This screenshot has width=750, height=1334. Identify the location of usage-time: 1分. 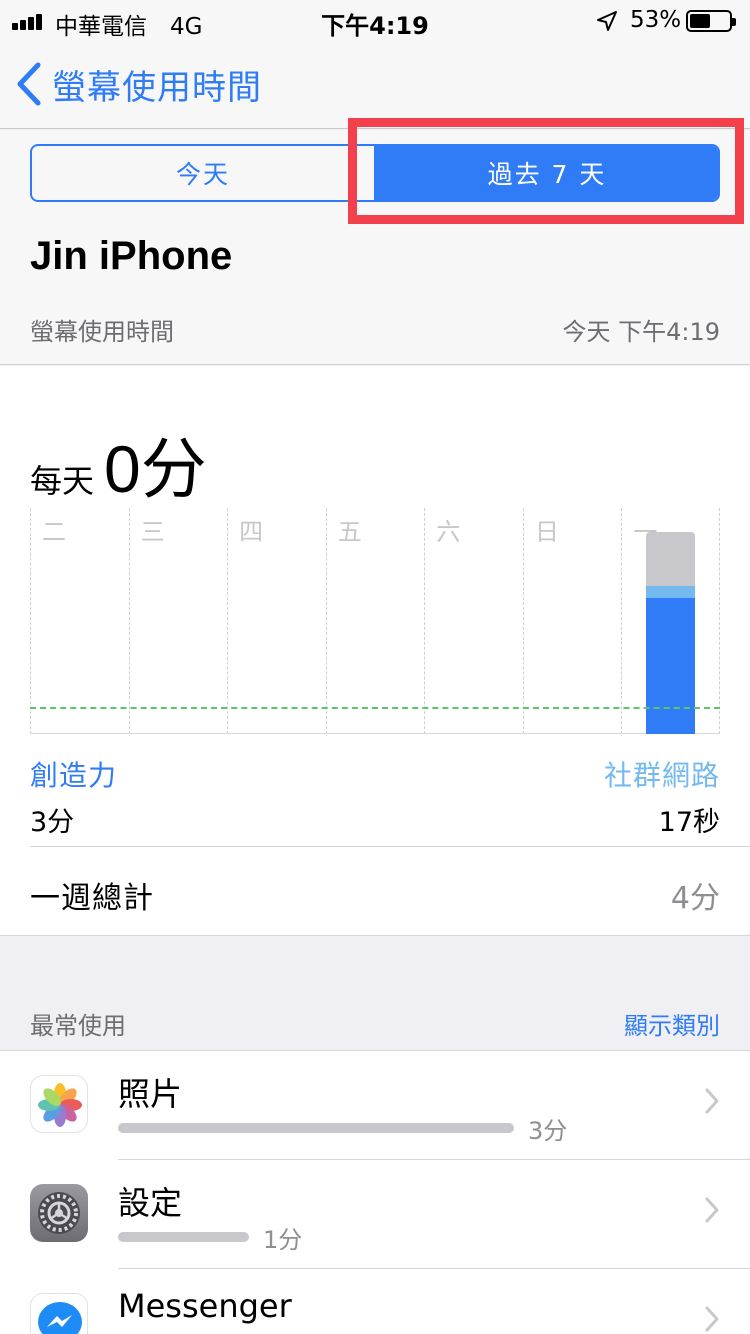
(283, 1240).